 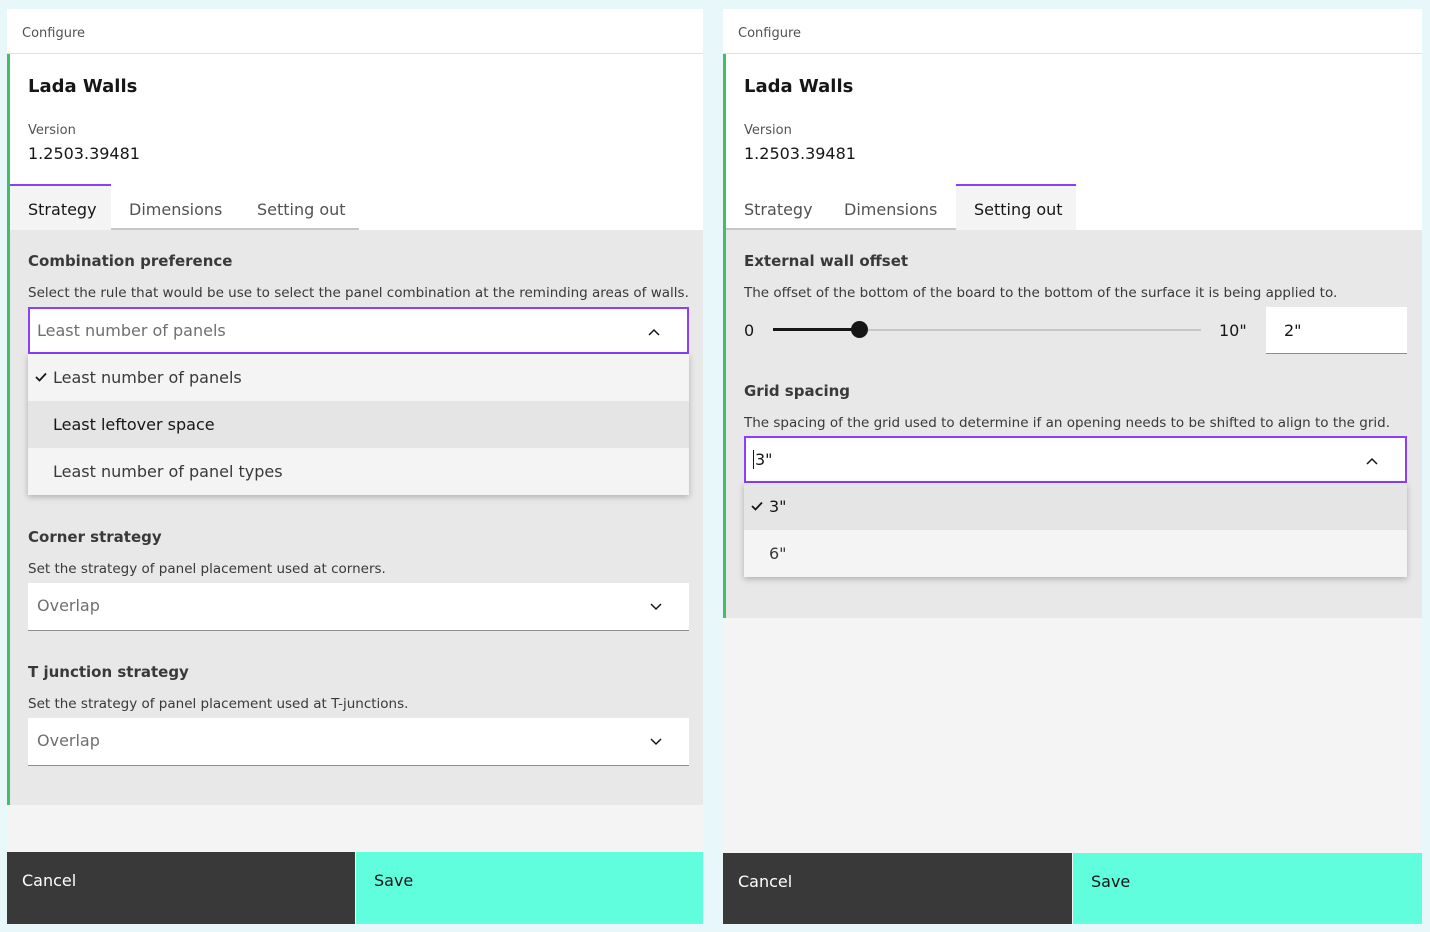 What do you see at coordinates (95, 537) in the screenshot?
I see `corner-title: Corner strategy` at bounding box center [95, 537].